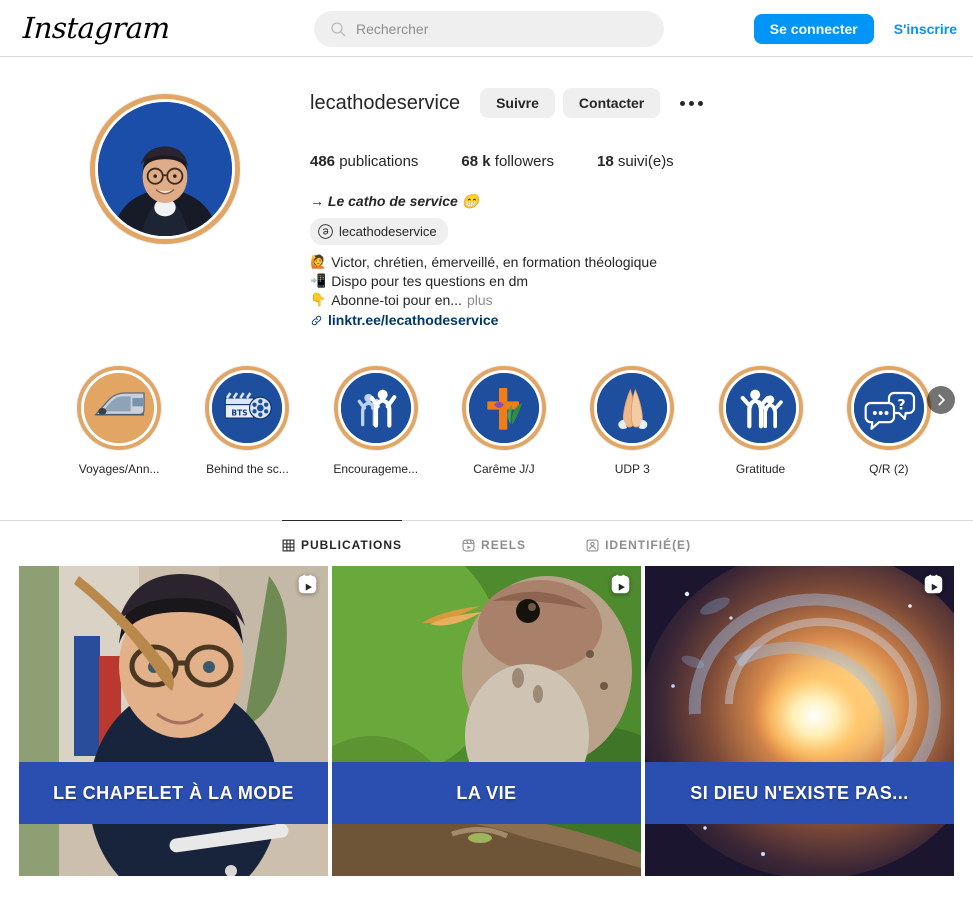  What do you see at coordinates (323, 161) in the screenshot?
I see `stat-publications-value: 486` at bounding box center [323, 161].